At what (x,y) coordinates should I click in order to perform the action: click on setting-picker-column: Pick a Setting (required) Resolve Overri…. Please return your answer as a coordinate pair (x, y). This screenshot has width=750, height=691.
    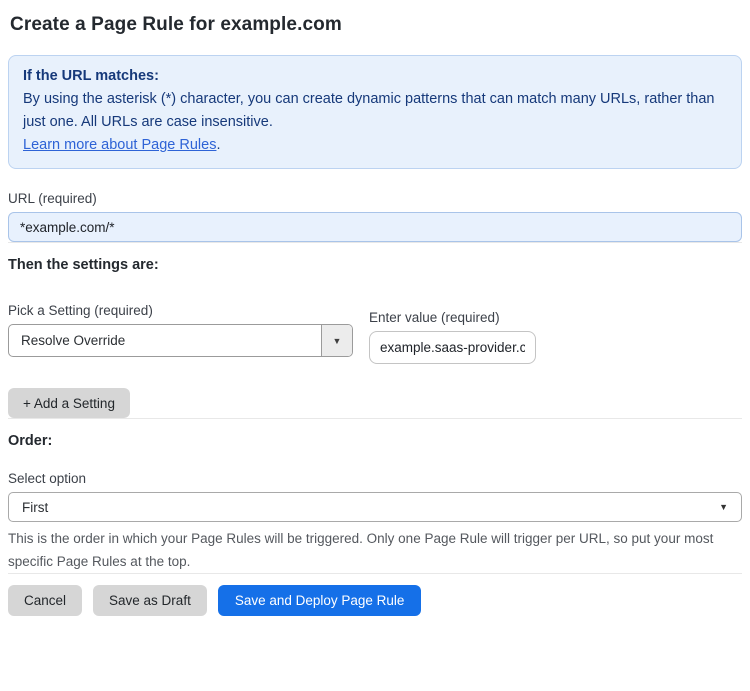
    Looking at the image, I should click on (180, 333).